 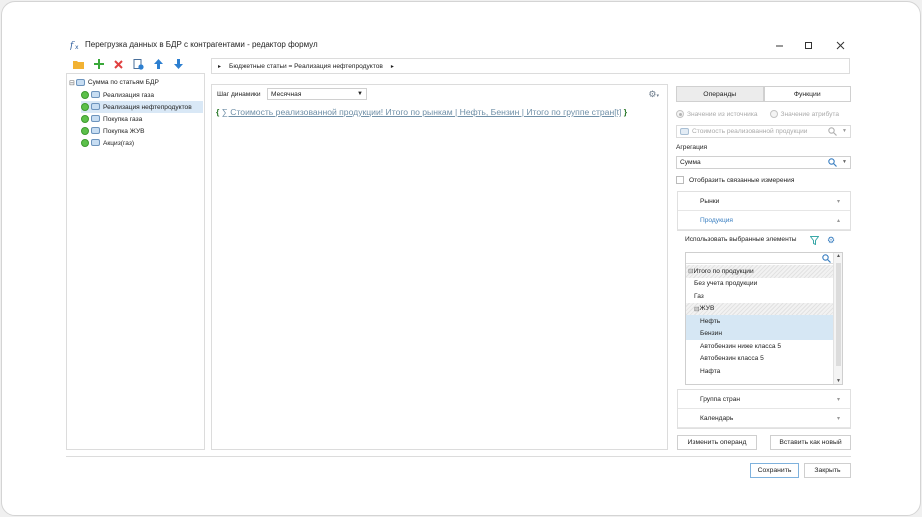 I want to click on open-folder-button, so click(x=78, y=64).